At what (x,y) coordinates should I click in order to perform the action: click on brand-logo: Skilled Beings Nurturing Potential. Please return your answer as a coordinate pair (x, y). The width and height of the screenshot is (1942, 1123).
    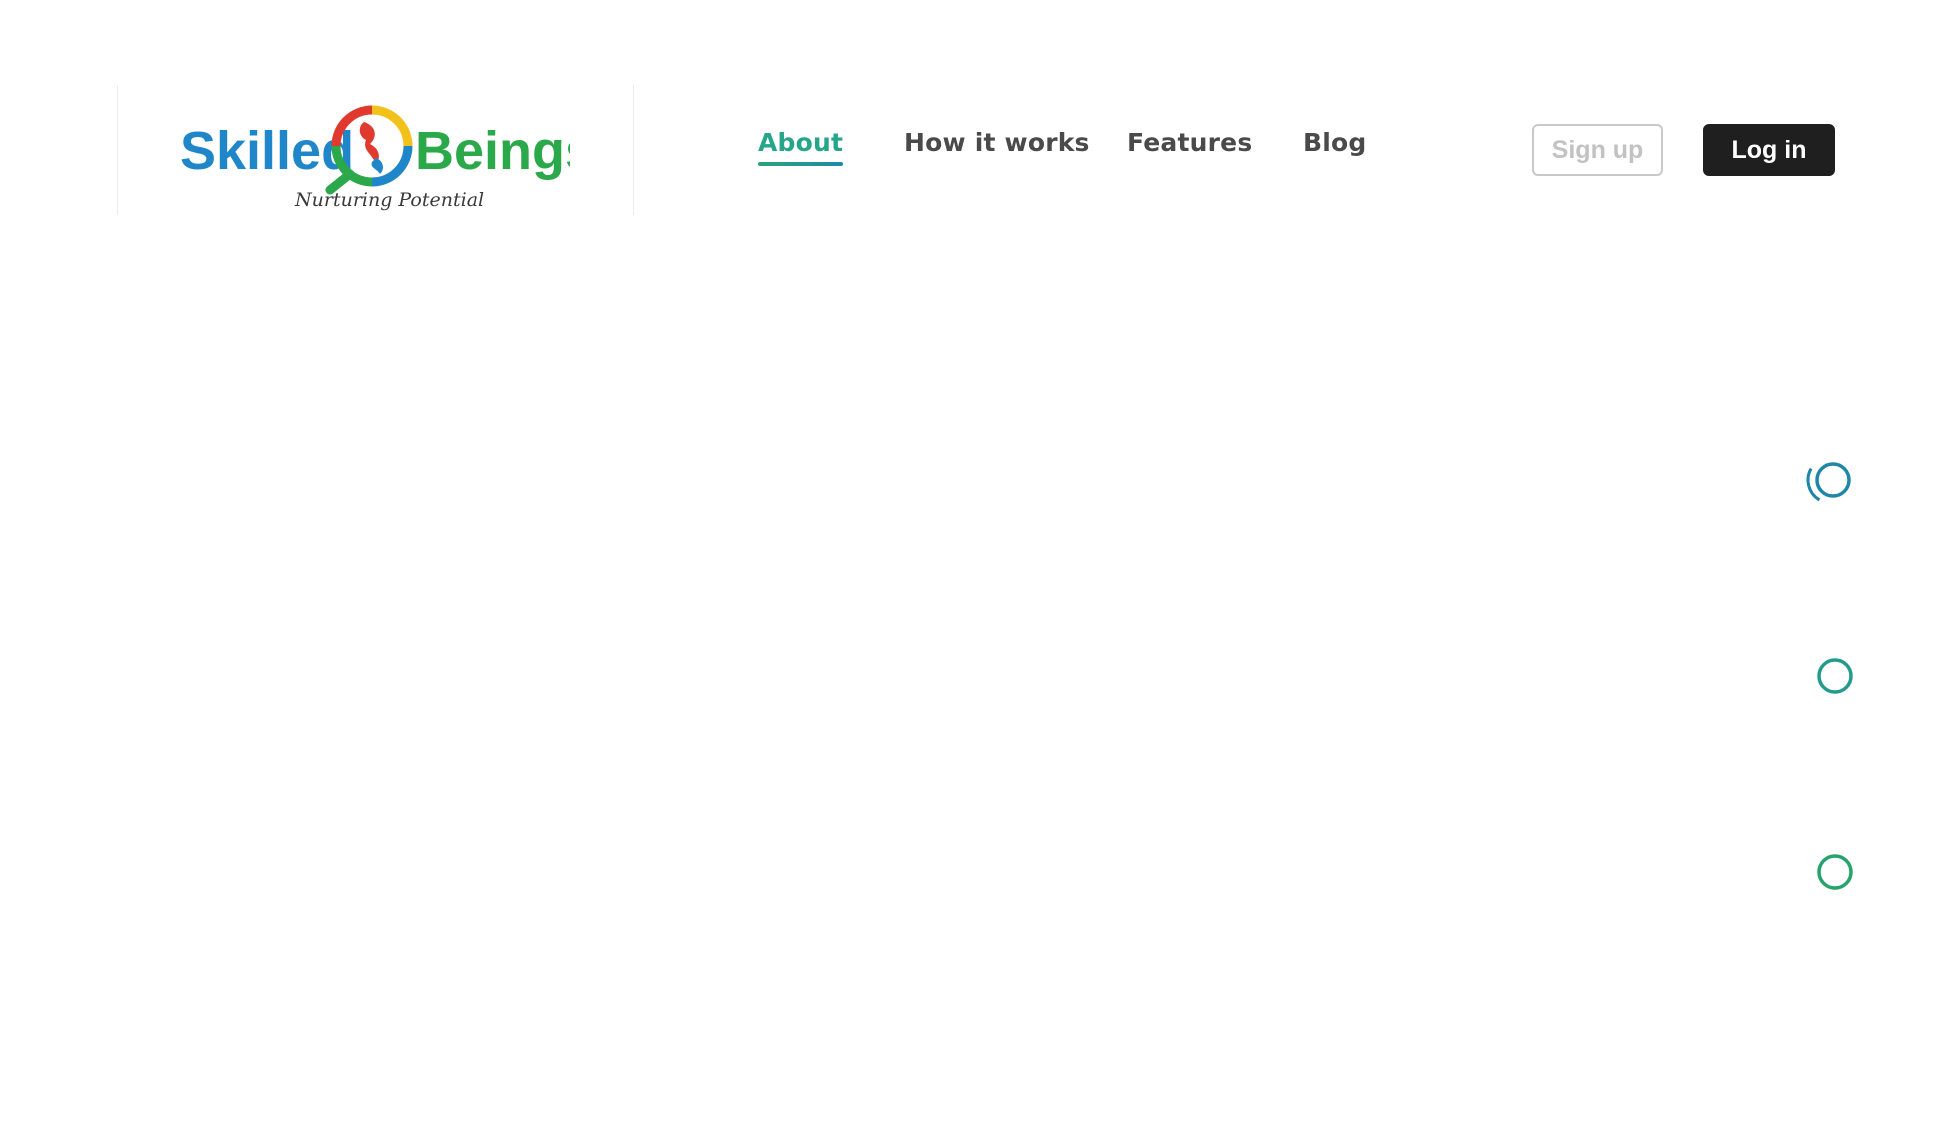
    Looking at the image, I should click on (375, 162).